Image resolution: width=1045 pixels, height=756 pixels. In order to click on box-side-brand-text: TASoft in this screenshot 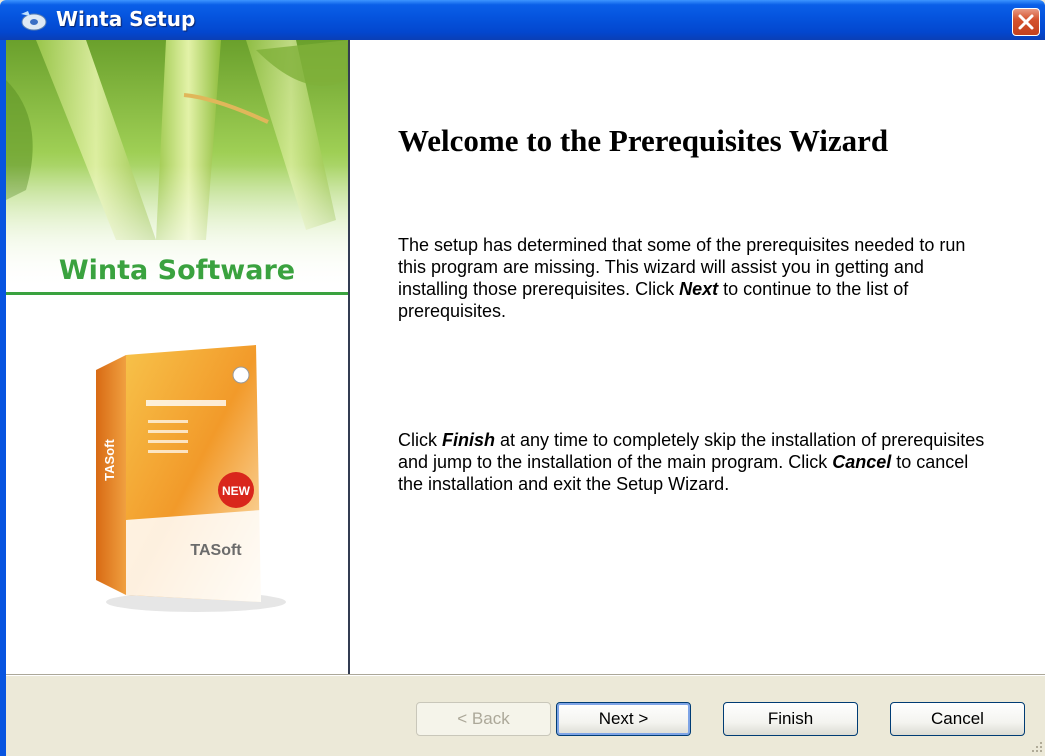, I will do `click(109, 460)`.